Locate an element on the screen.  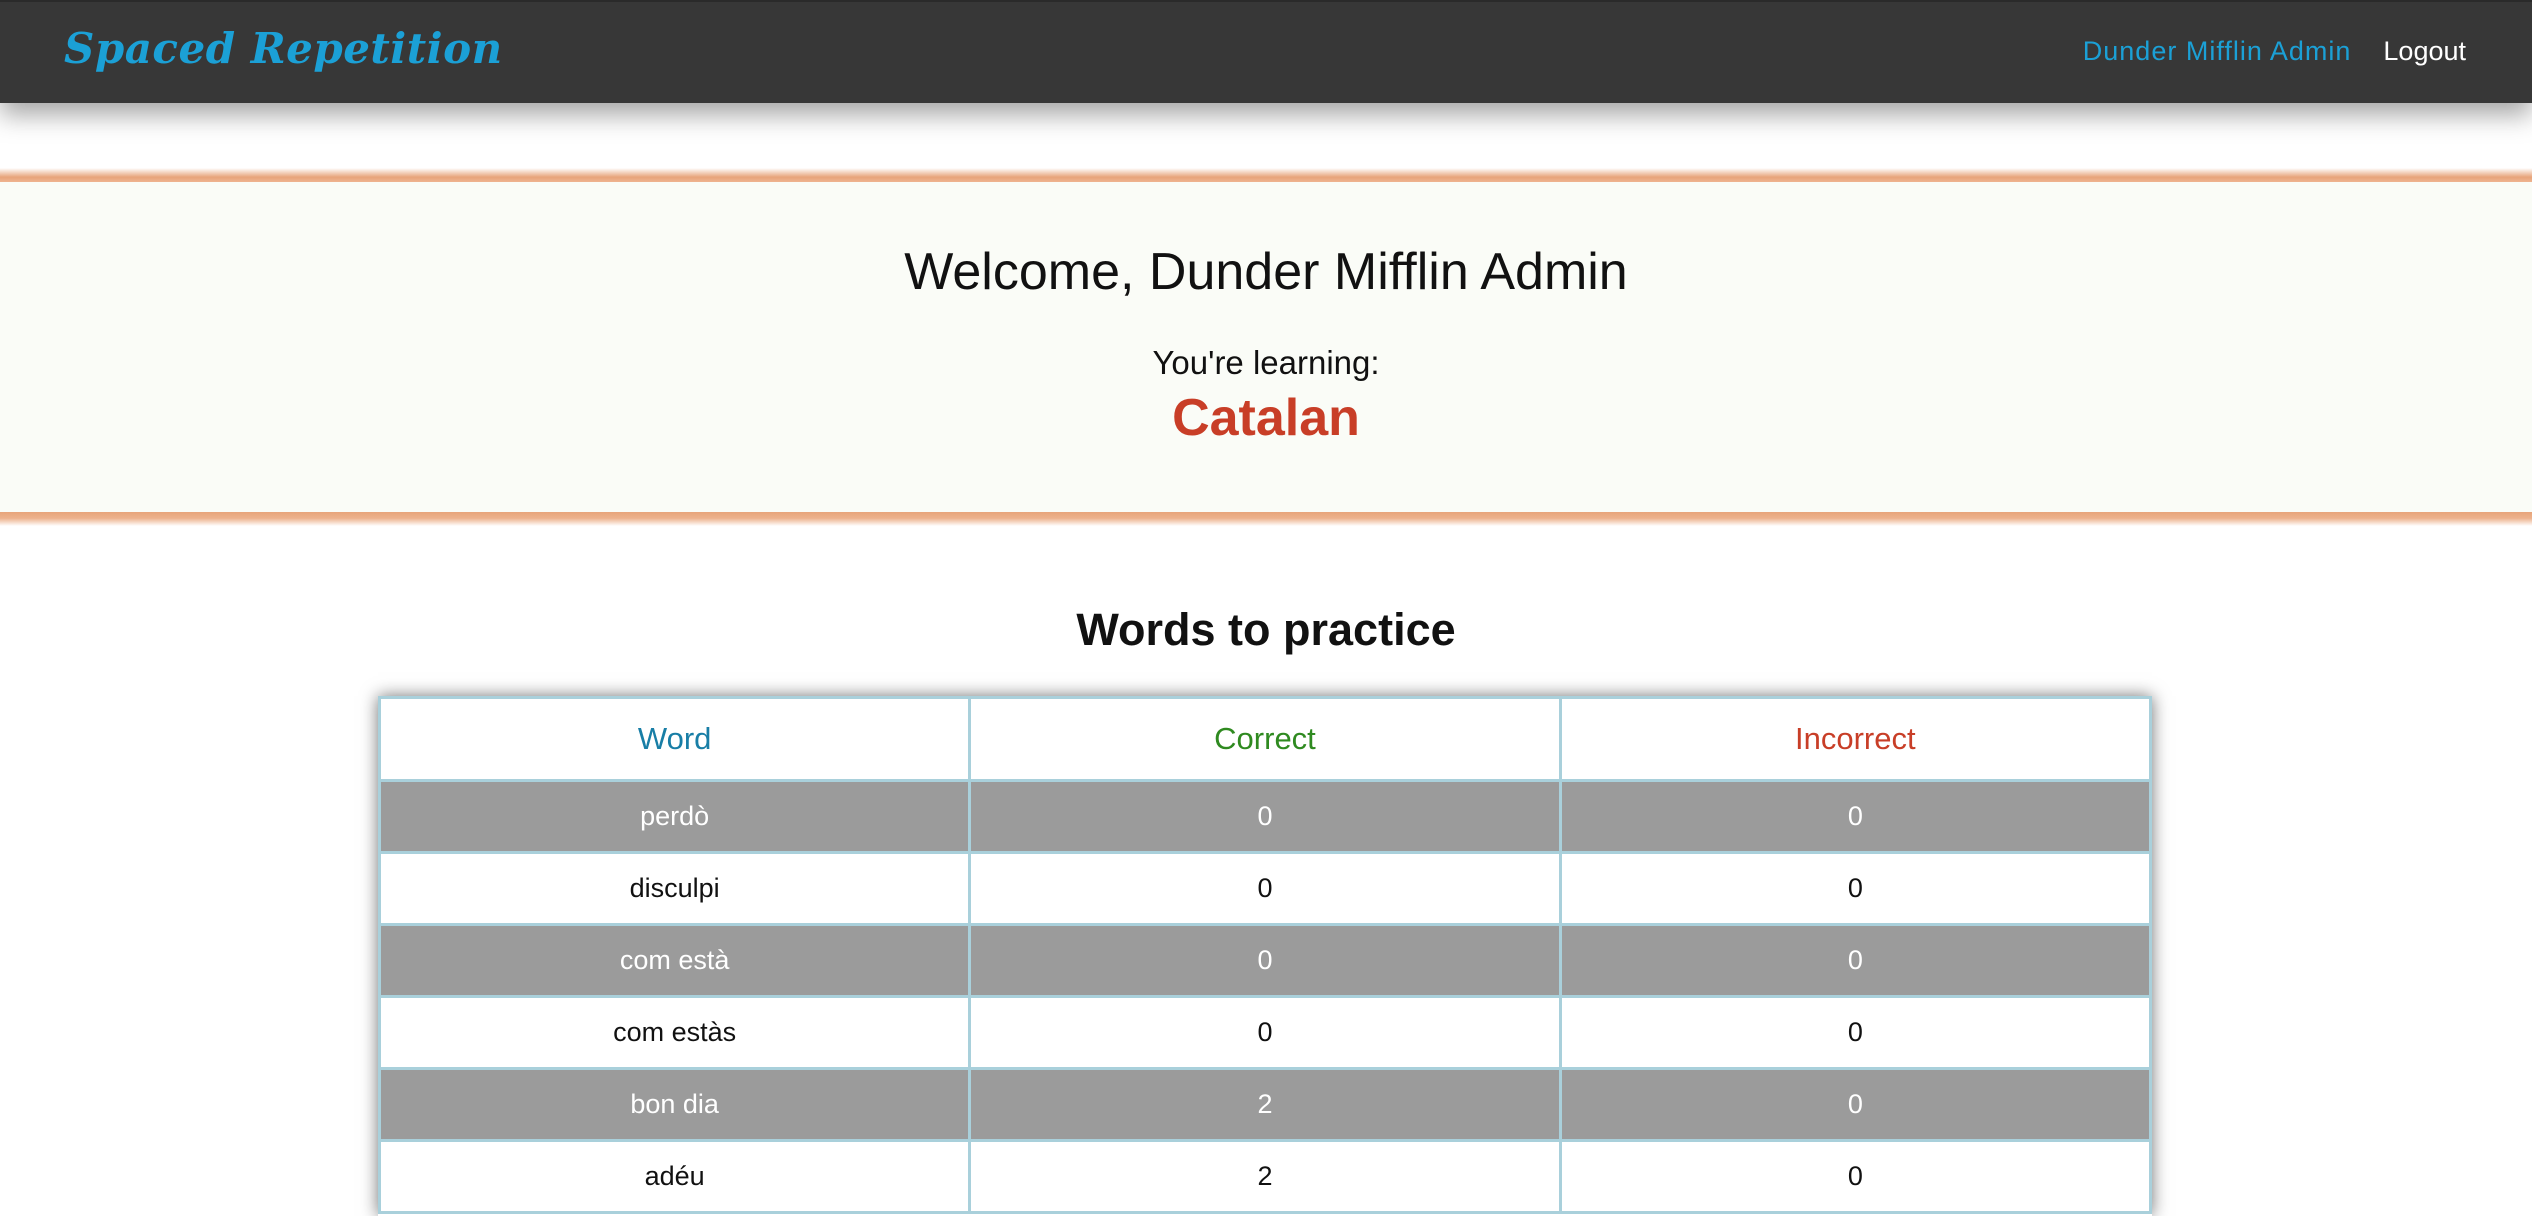
logout-link: Logout is located at coordinates (2424, 51).